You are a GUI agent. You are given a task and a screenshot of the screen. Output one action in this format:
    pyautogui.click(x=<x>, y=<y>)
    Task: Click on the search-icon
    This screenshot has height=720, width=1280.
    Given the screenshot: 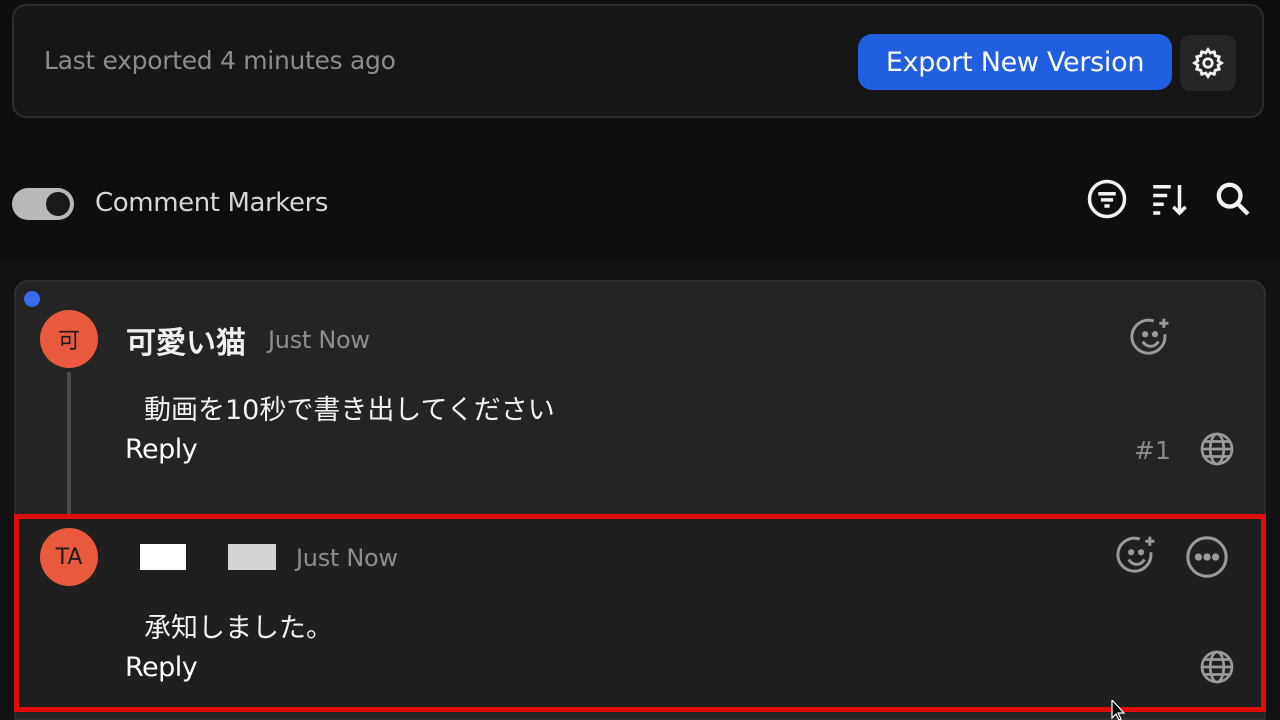 What is the action you would take?
    pyautogui.click(x=1233, y=199)
    